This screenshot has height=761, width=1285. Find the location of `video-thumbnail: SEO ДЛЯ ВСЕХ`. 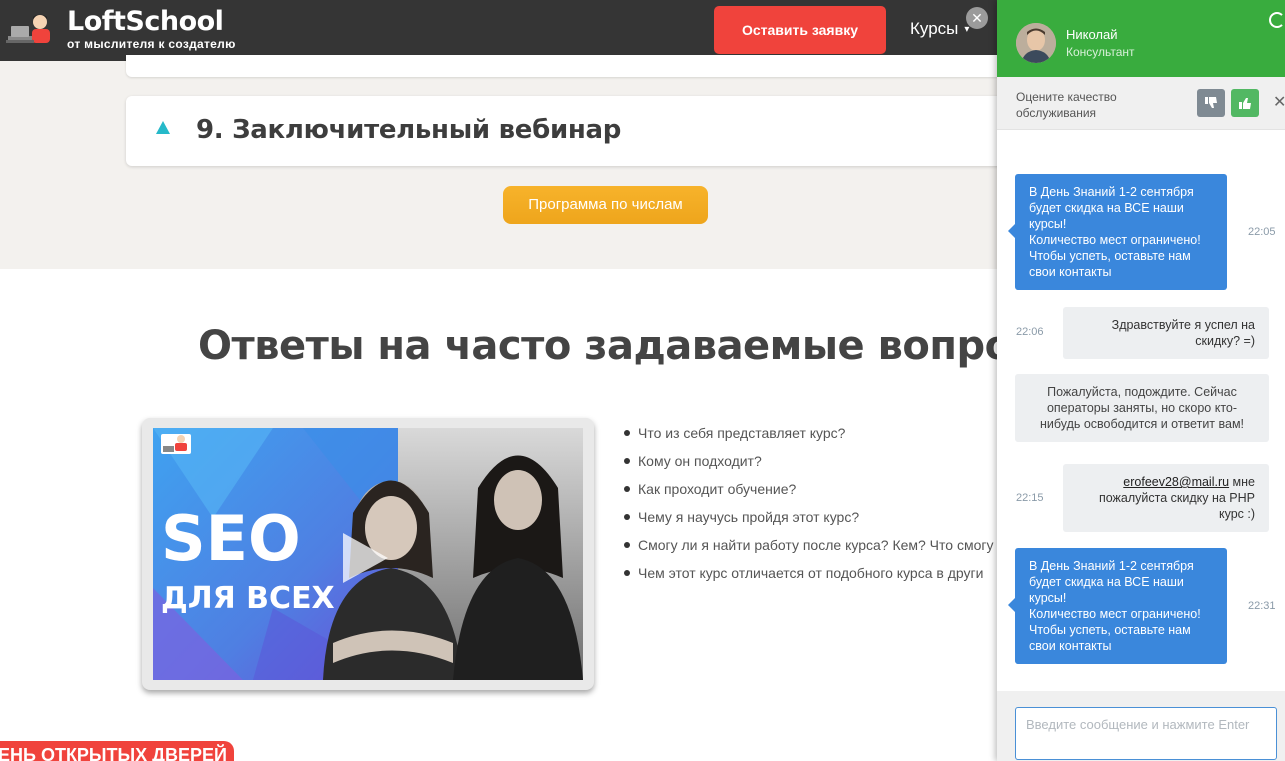

video-thumbnail: SEO ДЛЯ ВСЕХ is located at coordinates (368, 554).